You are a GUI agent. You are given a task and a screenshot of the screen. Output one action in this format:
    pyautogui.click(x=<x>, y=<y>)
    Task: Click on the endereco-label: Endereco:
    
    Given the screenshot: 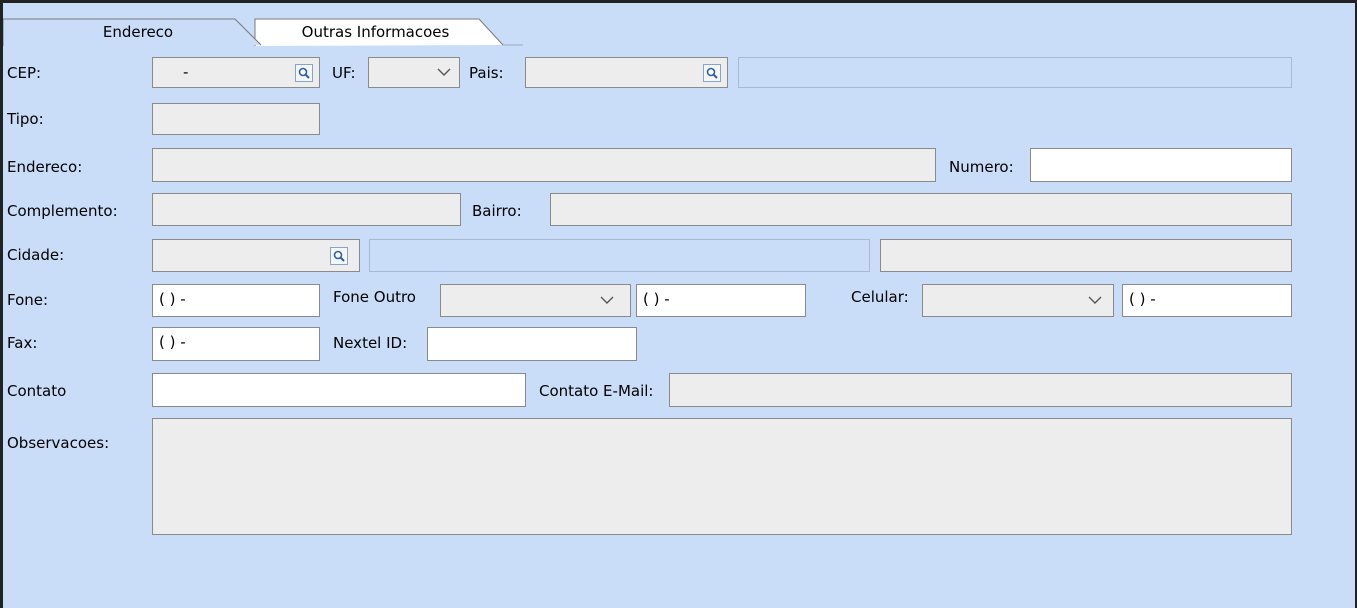 What is the action you would take?
    pyautogui.click(x=45, y=167)
    